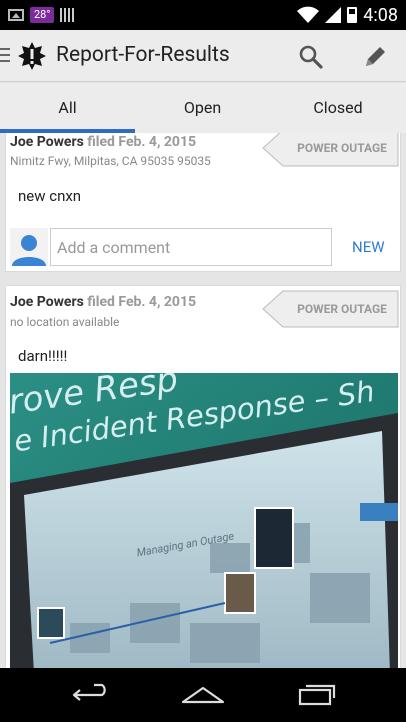 The width and height of the screenshot is (406, 722). Describe the element at coordinates (91, 695) in the screenshot. I see `back-icon` at that location.